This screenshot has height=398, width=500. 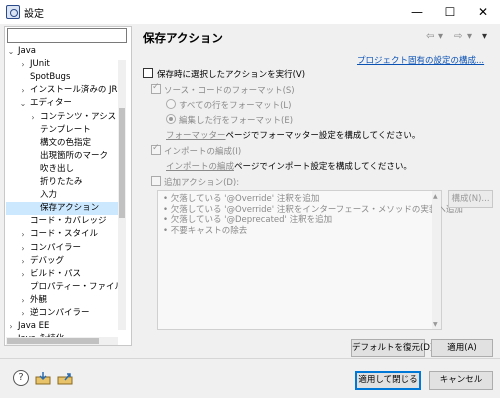 I want to click on organize-imports-label: インポートの編成(I), so click(x=203, y=152).